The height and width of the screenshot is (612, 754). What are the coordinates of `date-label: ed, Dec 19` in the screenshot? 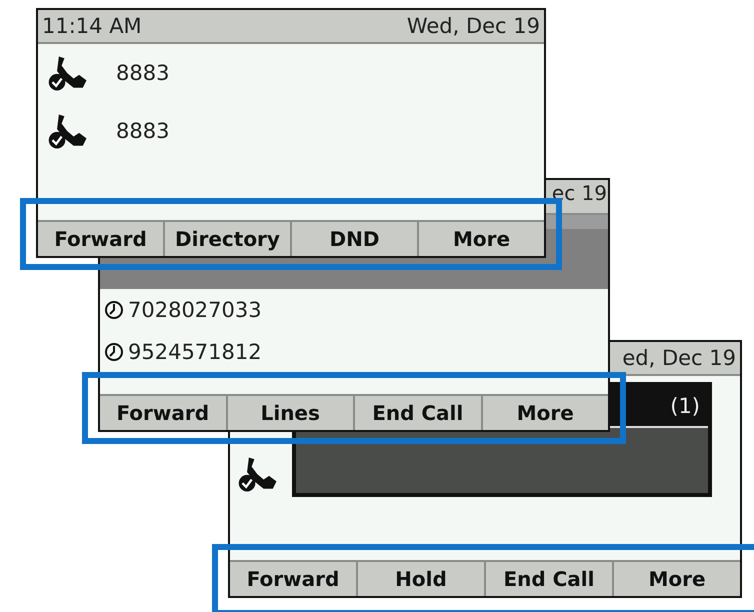 It's located at (679, 358).